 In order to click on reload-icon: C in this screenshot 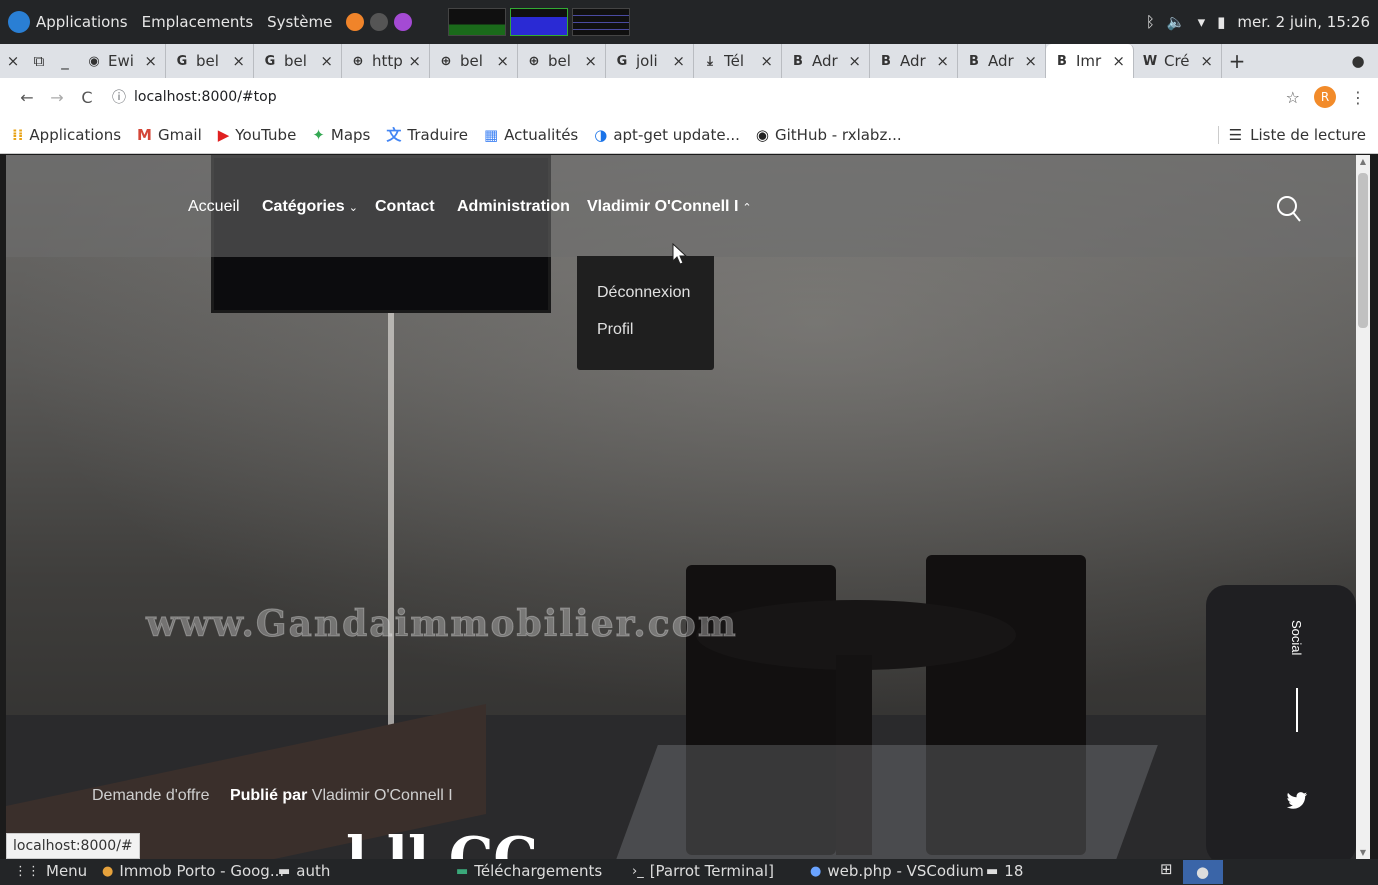, I will do `click(87, 97)`.